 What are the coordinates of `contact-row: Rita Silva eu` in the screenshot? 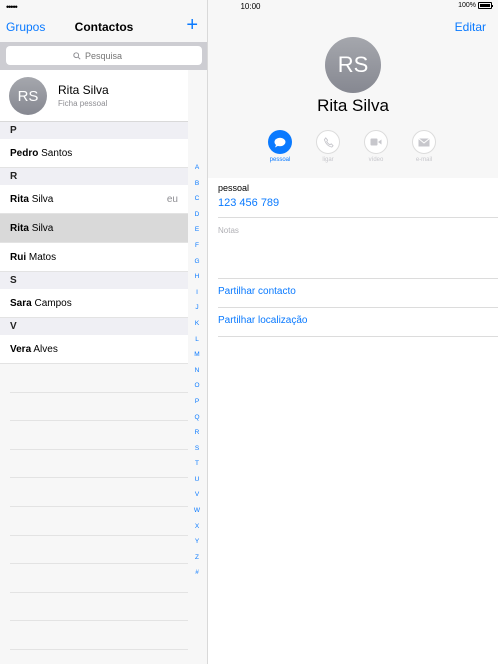 It's located at (94, 199).